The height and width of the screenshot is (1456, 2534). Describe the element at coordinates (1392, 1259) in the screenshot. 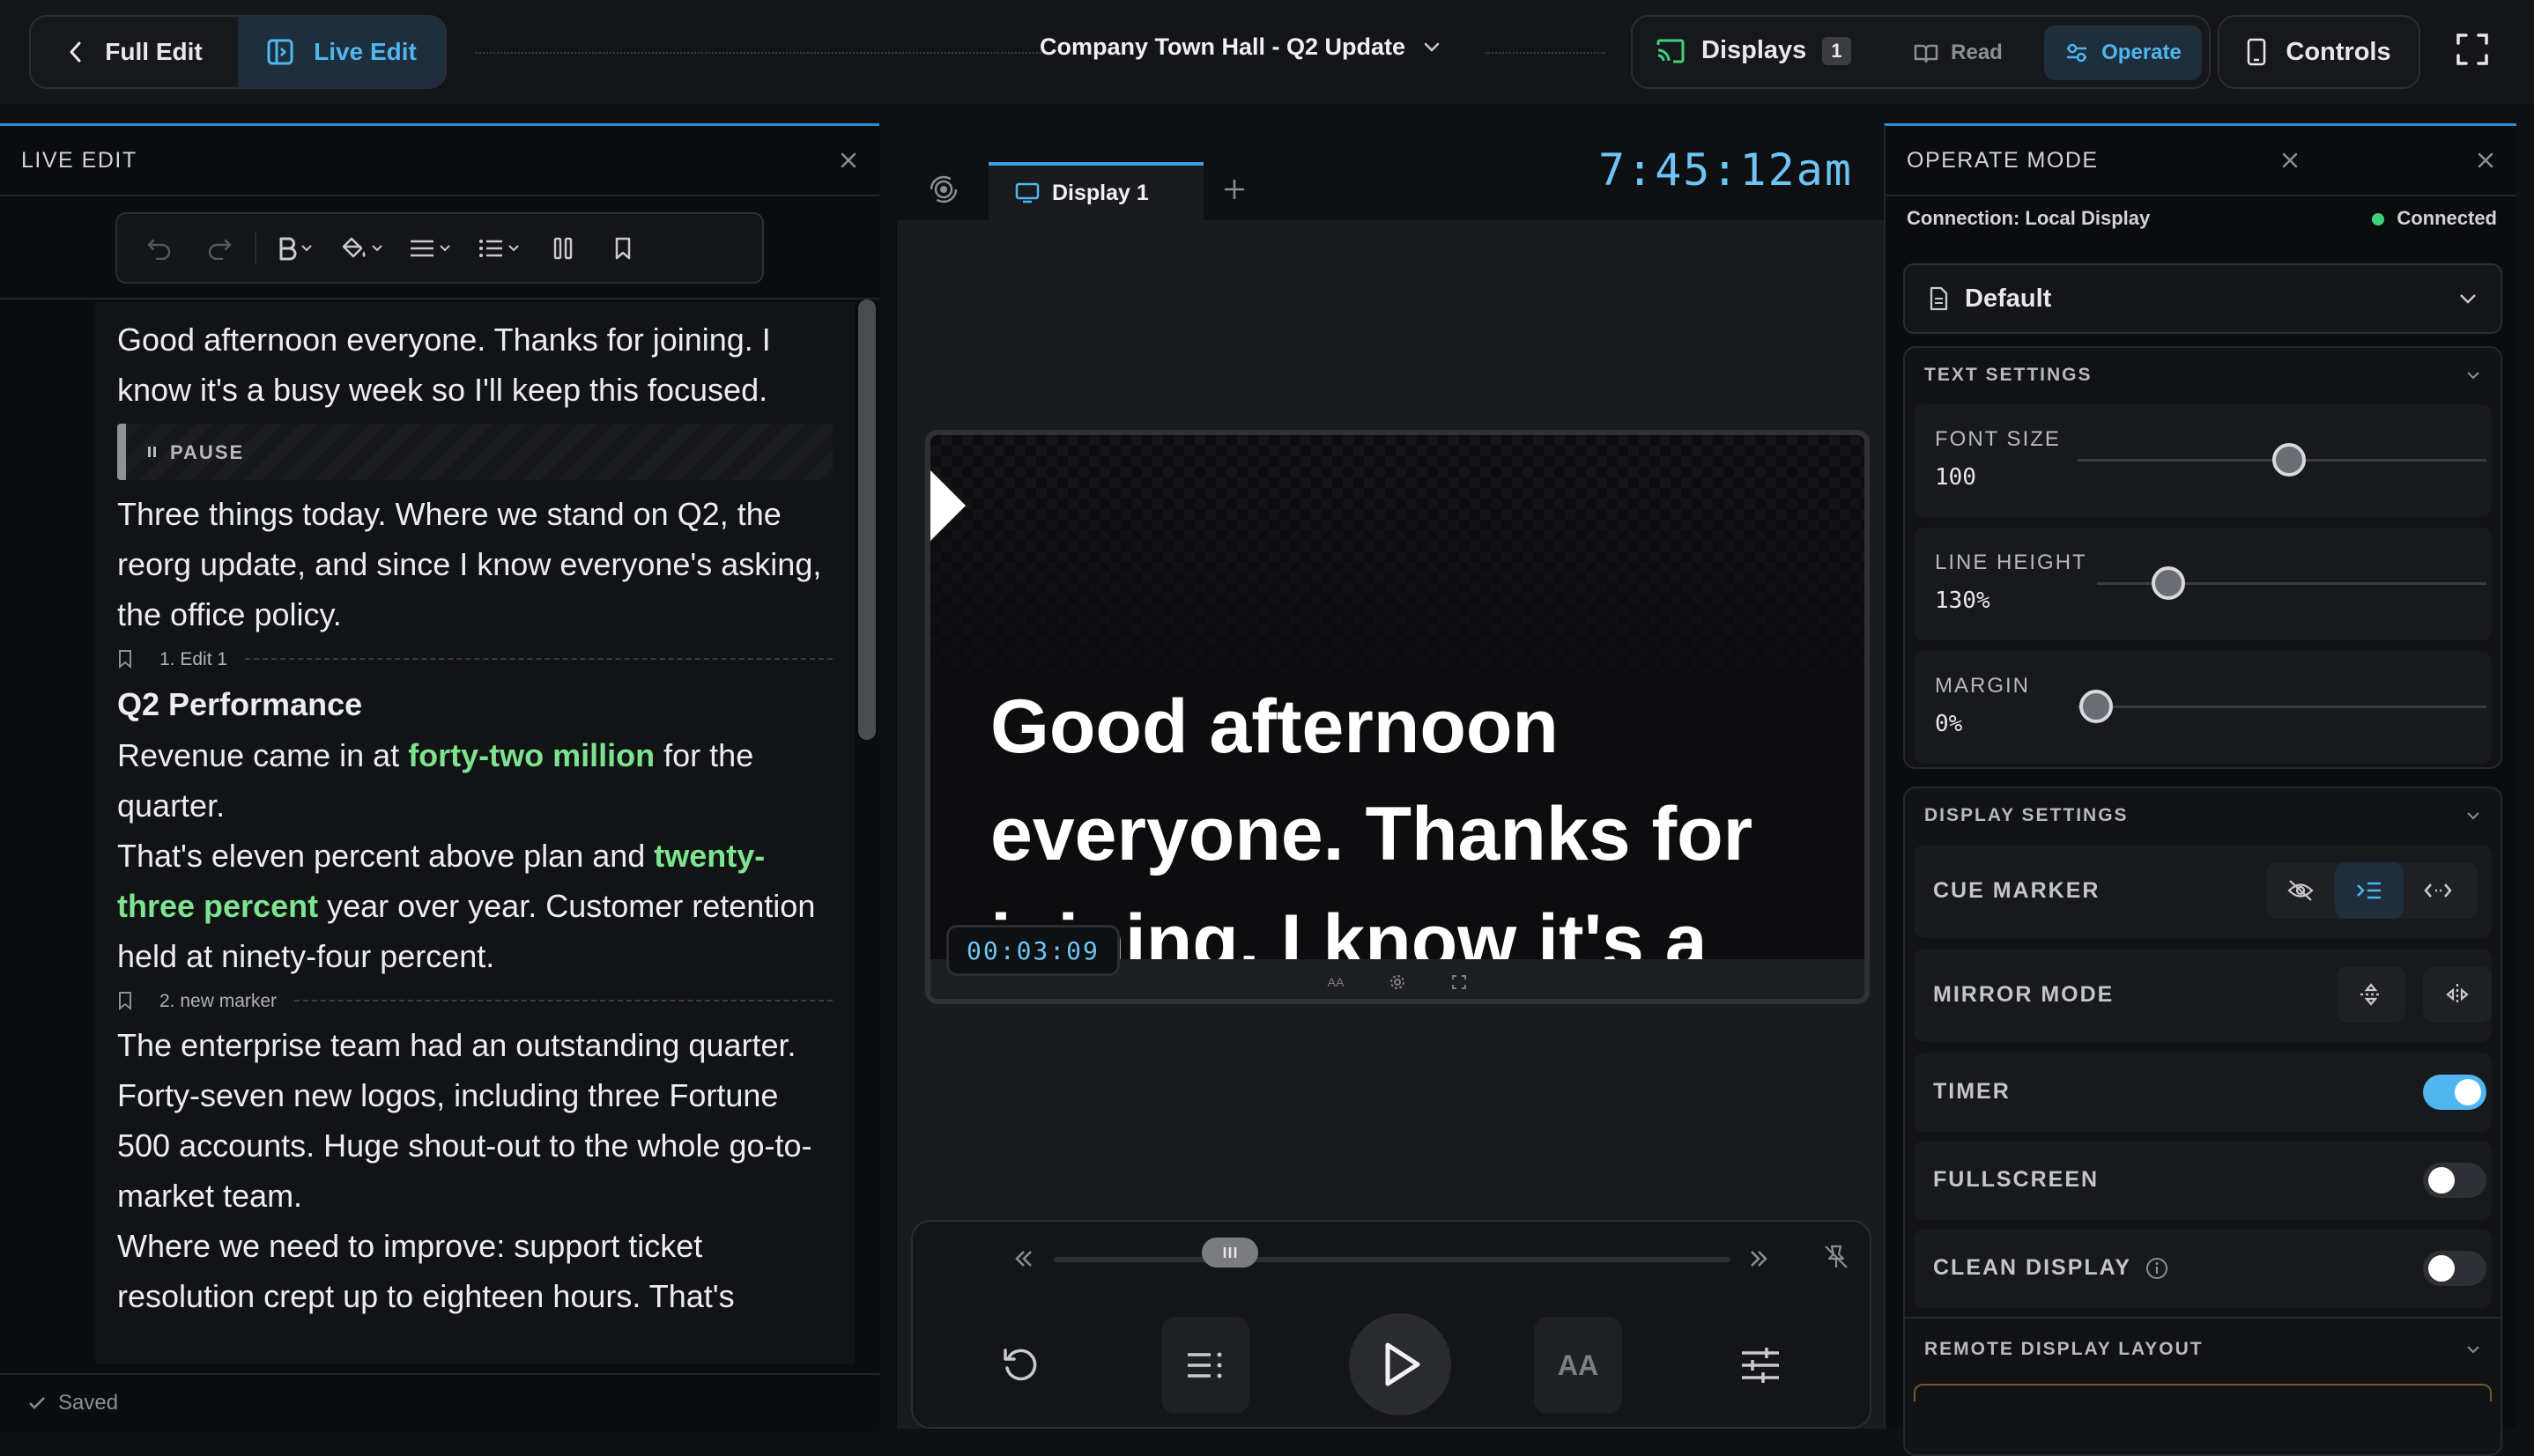

I see `scroll-scrubber` at that location.